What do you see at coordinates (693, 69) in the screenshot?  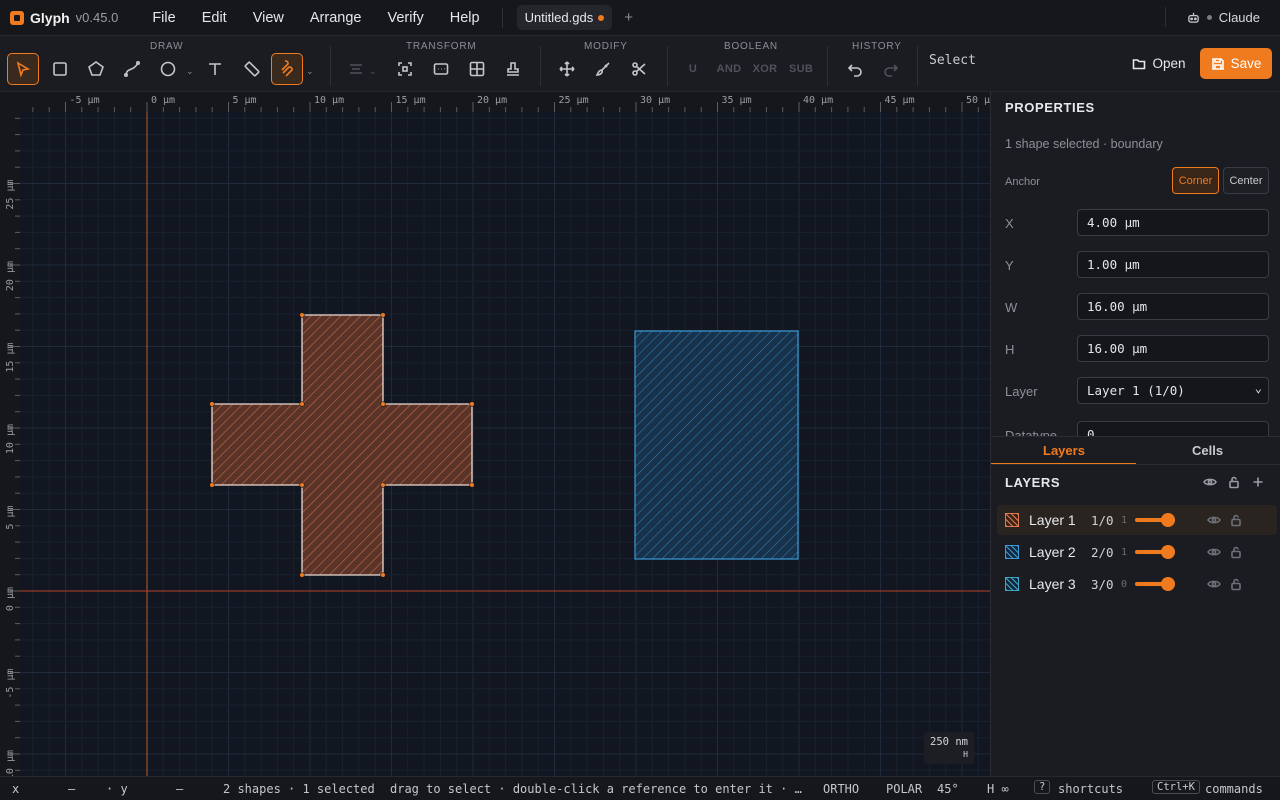 I see `boolean-union-button: U` at bounding box center [693, 69].